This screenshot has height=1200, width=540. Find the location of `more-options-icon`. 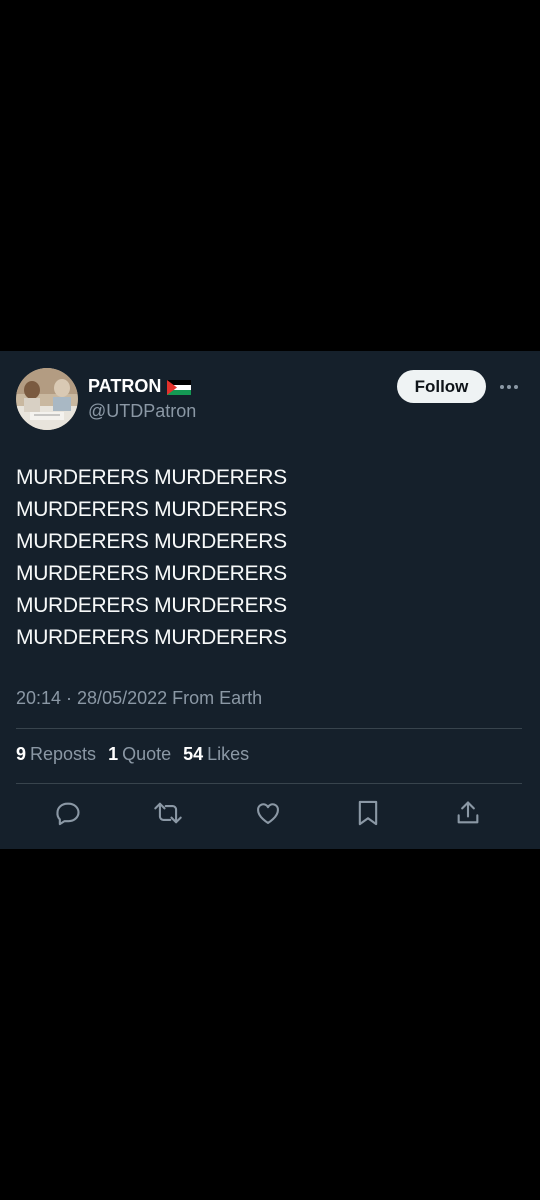

more-options-icon is located at coordinates (509, 387).